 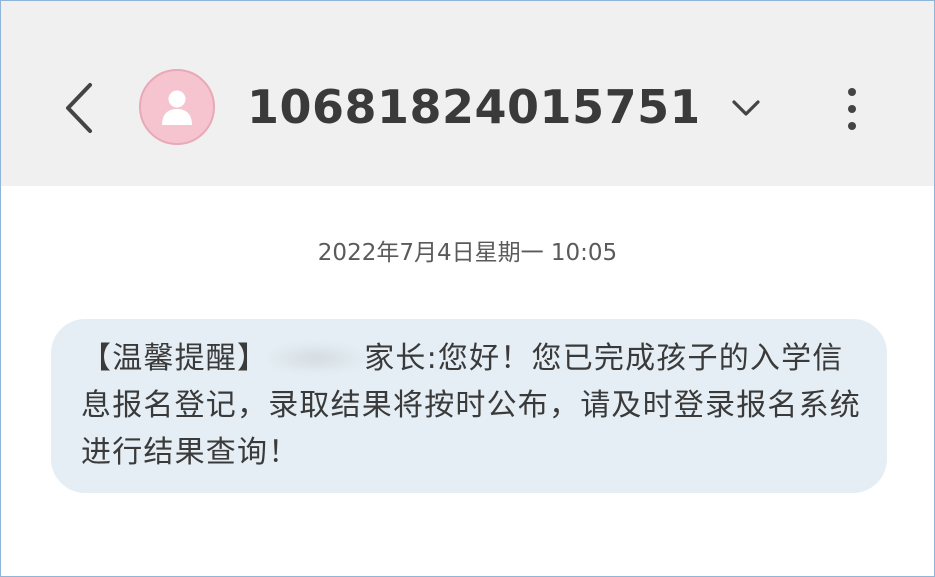 What do you see at coordinates (175, 358) in the screenshot?
I see `message-prefix: 【温馨提醒】` at bounding box center [175, 358].